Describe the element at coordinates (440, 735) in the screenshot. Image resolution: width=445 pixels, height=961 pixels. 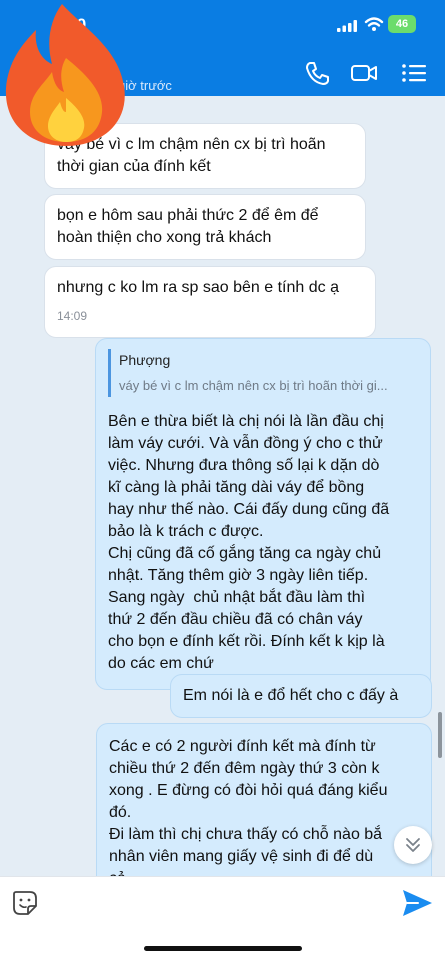
I see `scrollbar` at that location.